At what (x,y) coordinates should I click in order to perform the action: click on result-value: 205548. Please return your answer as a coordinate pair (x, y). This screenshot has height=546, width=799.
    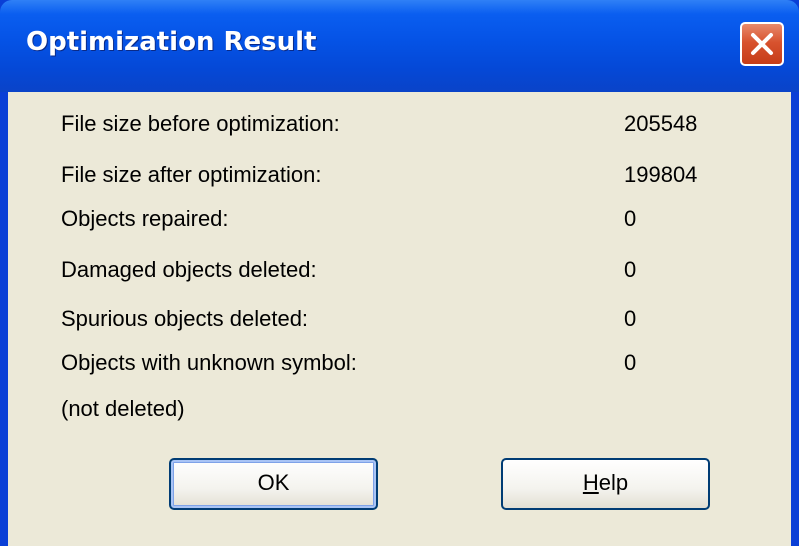
    Looking at the image, I should click on (661, 123).